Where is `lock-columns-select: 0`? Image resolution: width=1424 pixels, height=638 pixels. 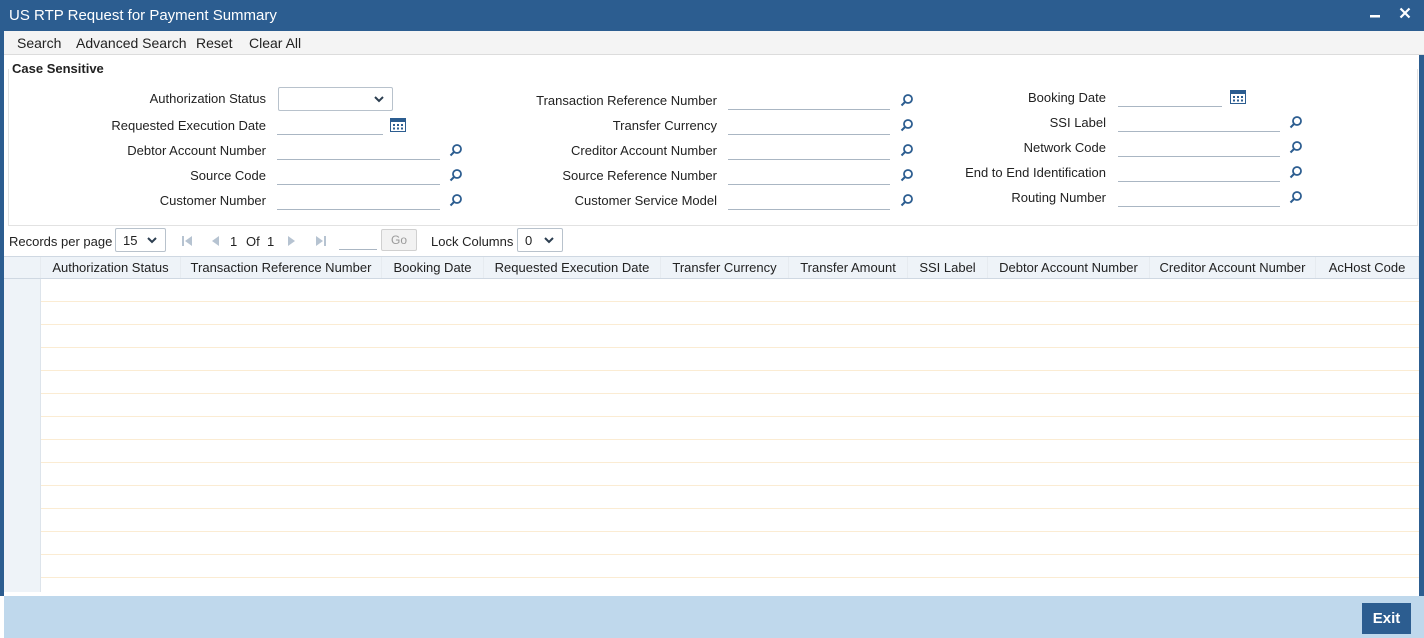 lock-columns-select: 0 is located at coordinates (540, 240).